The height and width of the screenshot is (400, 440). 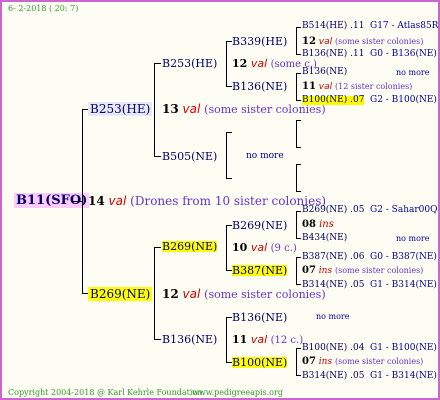 What do you see at coordinates (325, 362) in the screenshot?
I see `gen3-d2-ins: ins` at bounding box center [325, 362].